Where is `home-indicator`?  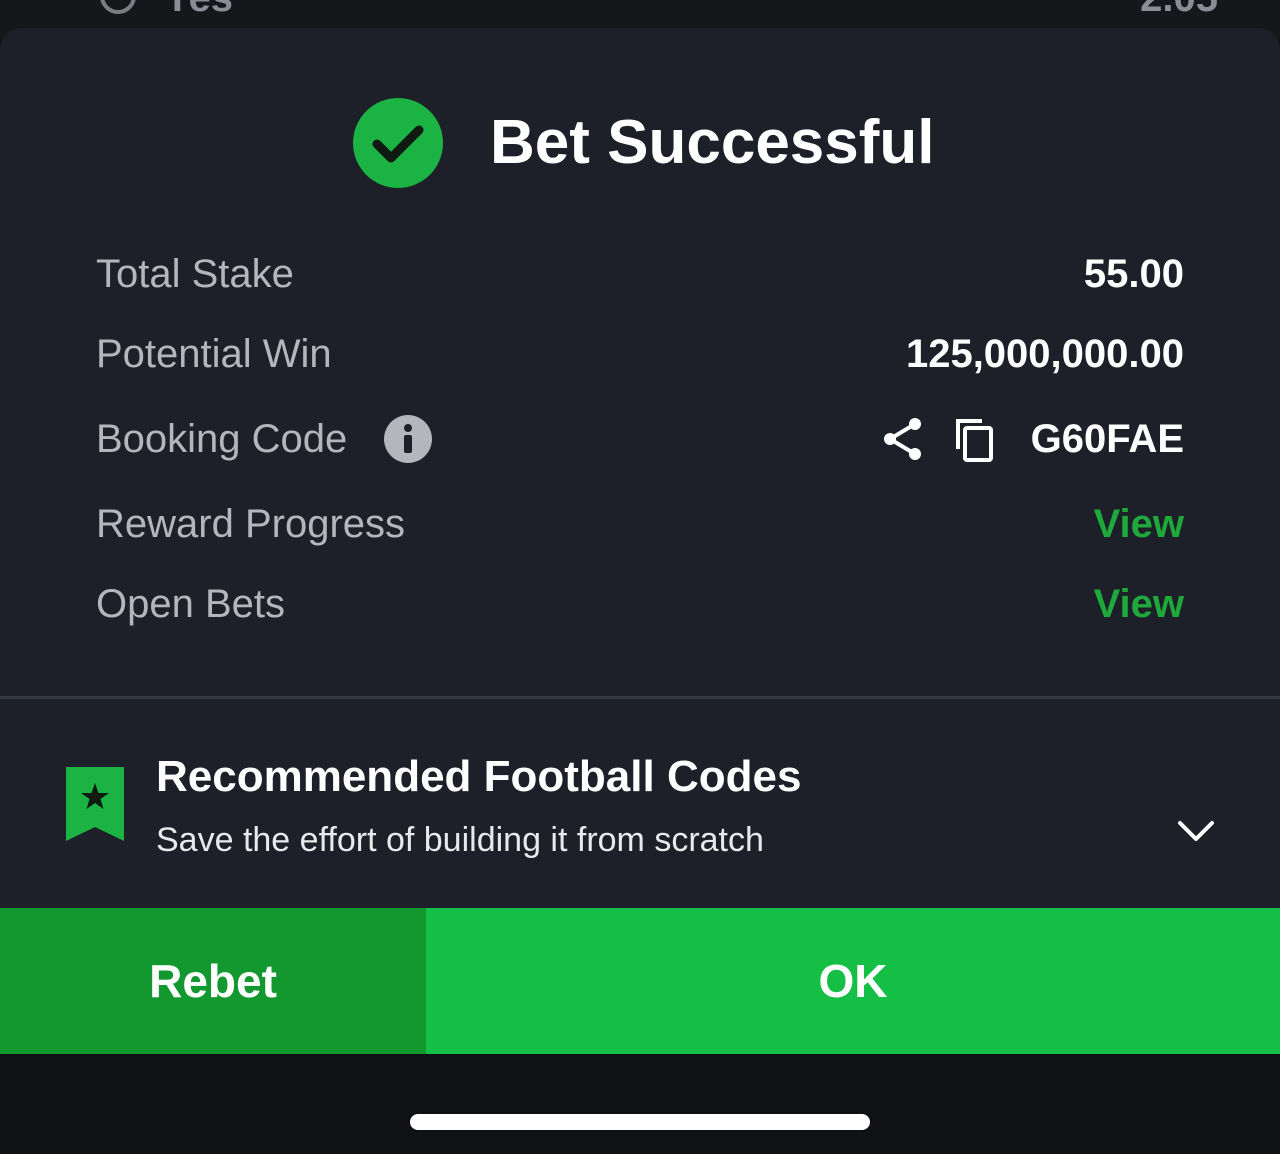 home-indicator is located at coordinates (640, 1122).